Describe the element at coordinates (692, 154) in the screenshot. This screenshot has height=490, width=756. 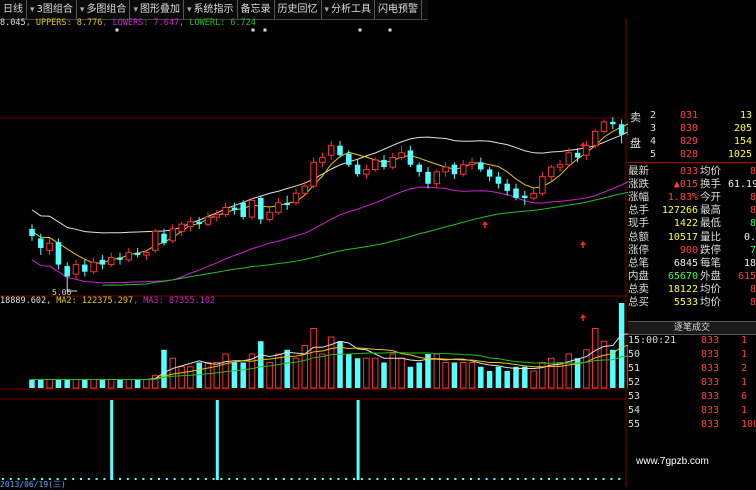
I see `order-book-row: 58281025` at that location.